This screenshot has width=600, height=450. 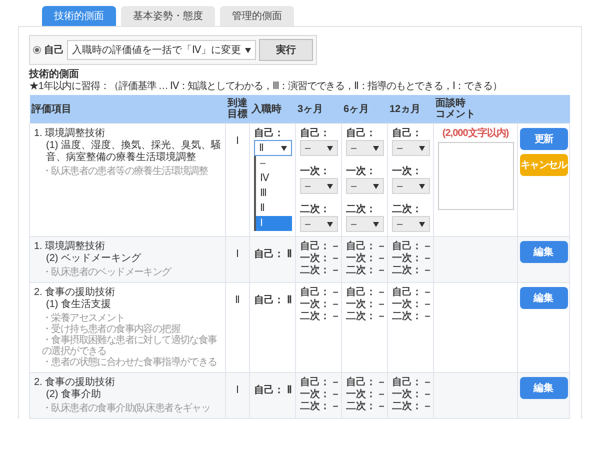 I want to click on select-field: Ⅱ, so click(x=273, y=148).